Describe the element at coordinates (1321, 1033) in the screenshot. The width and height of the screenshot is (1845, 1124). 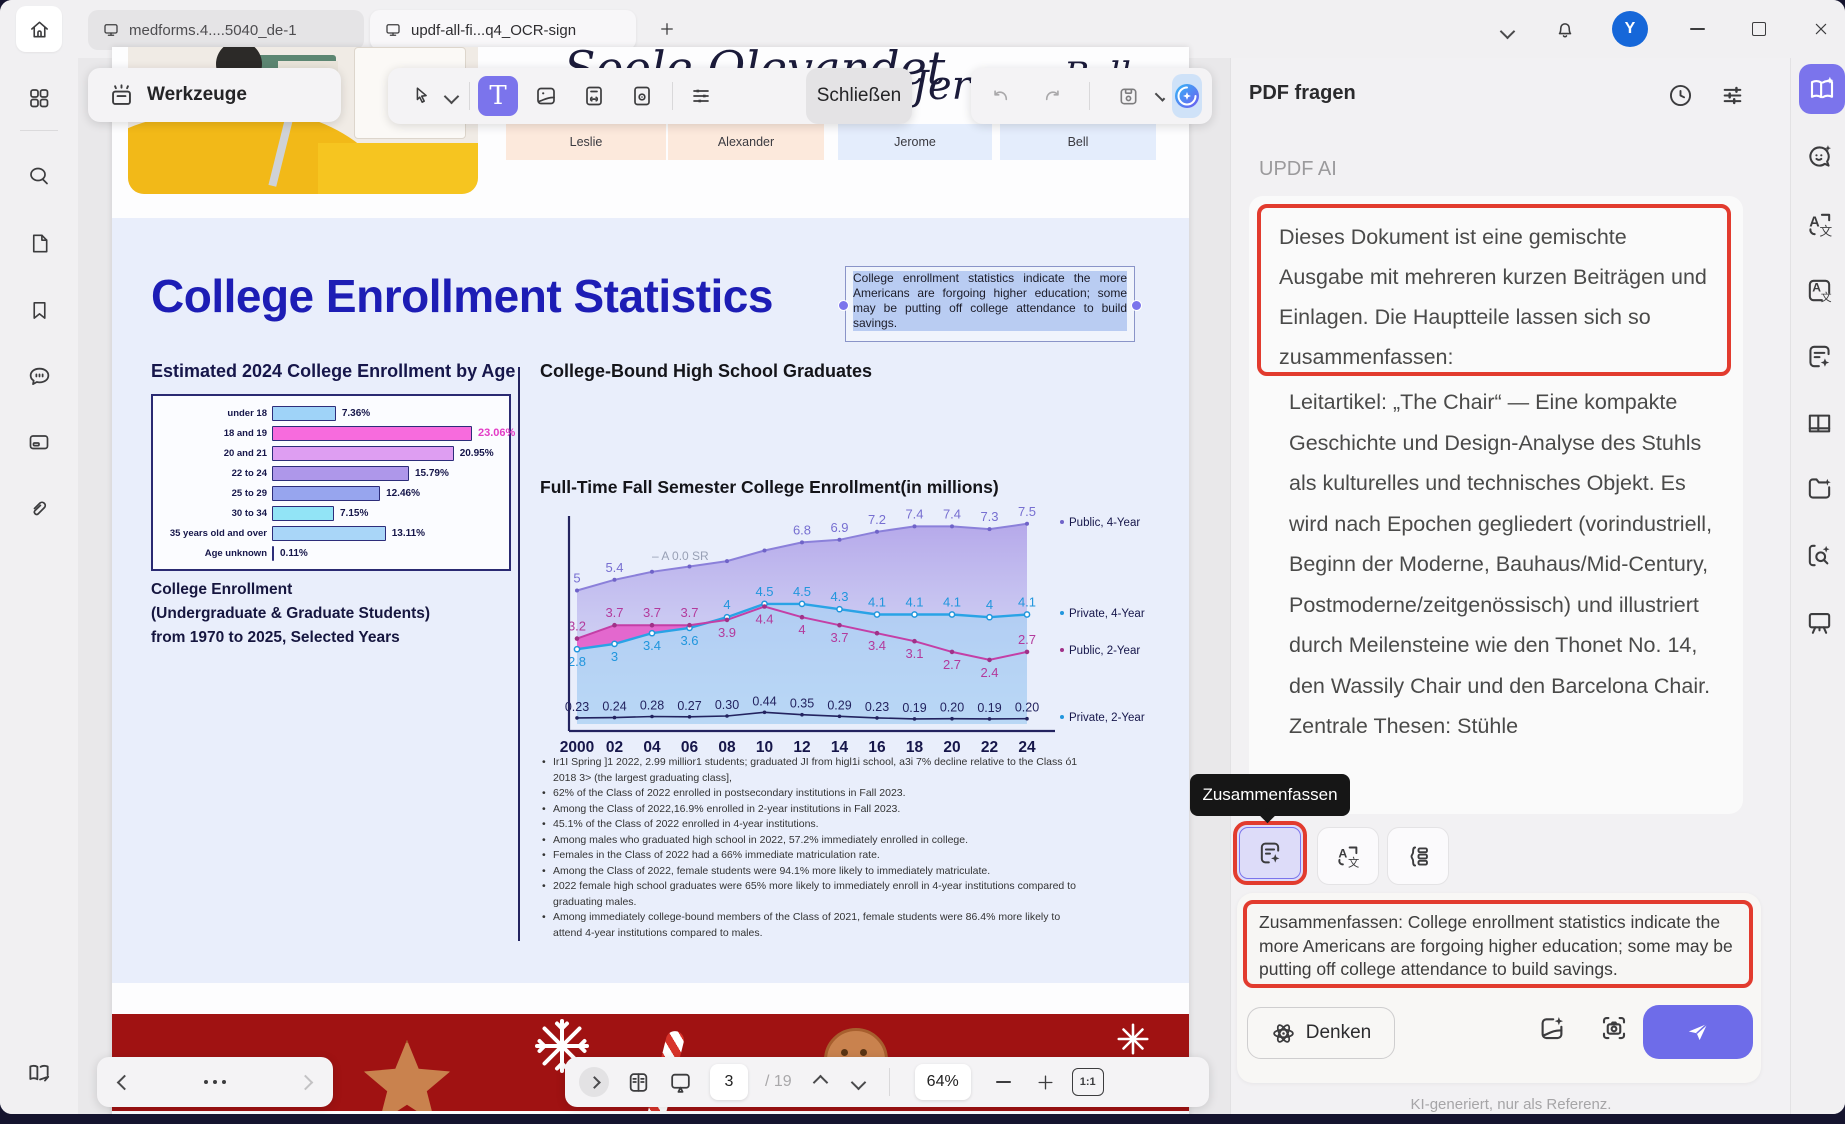
I see `think-mode-button: Denken` at that location.